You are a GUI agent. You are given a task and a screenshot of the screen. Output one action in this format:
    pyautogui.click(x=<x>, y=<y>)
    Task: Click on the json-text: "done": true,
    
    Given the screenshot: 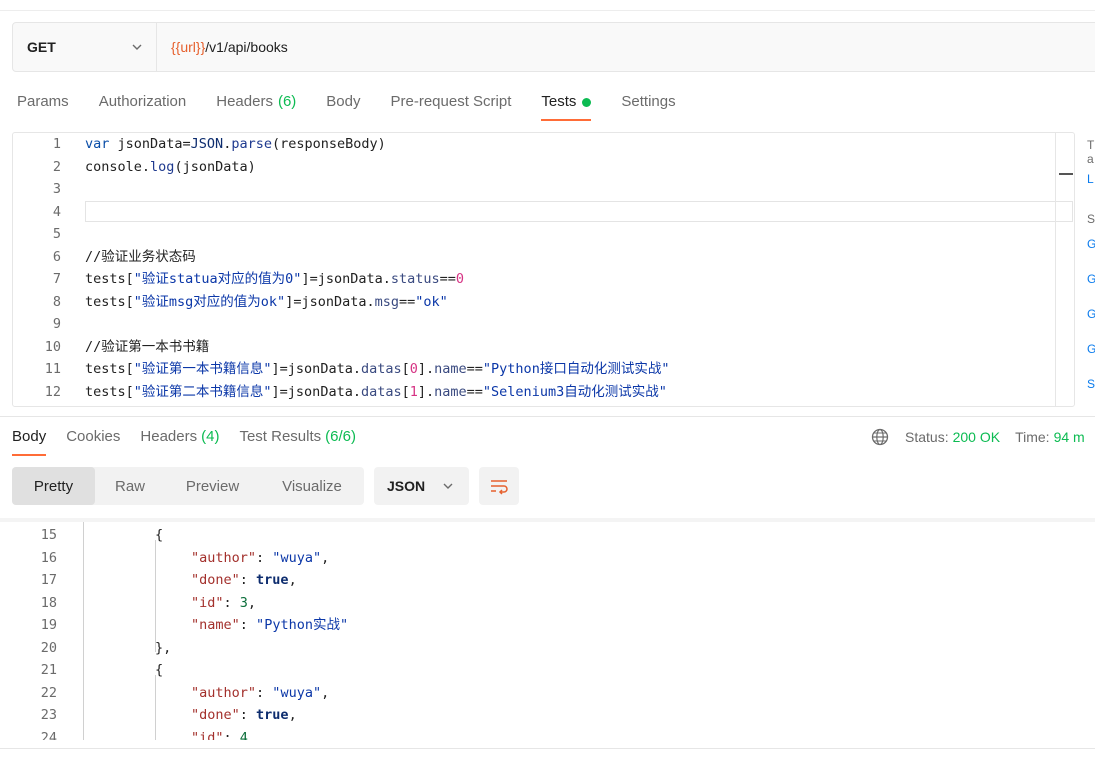 What is the action you would take?
    pyautogui.click(x=244, y=580)
    